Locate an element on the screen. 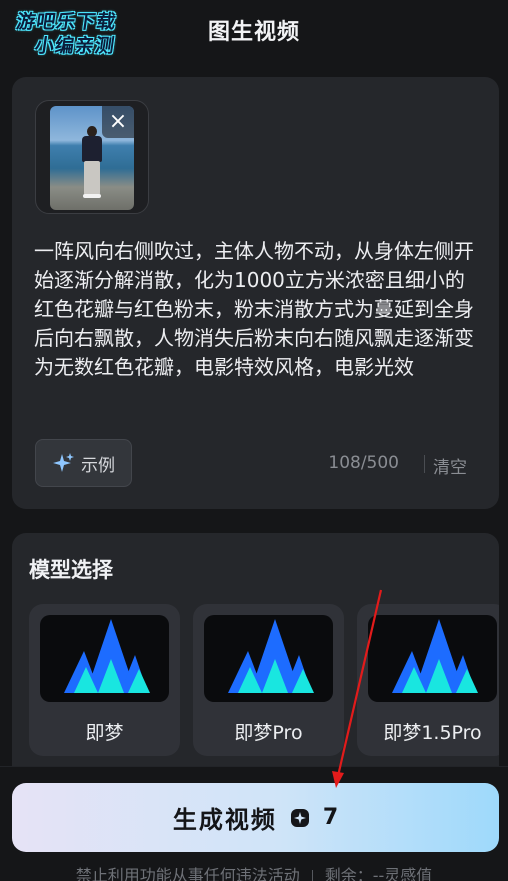 The width and height of the screenshot is (508, 881). model-option-jimeng: 即梦 is located at coordinates (104, 680).